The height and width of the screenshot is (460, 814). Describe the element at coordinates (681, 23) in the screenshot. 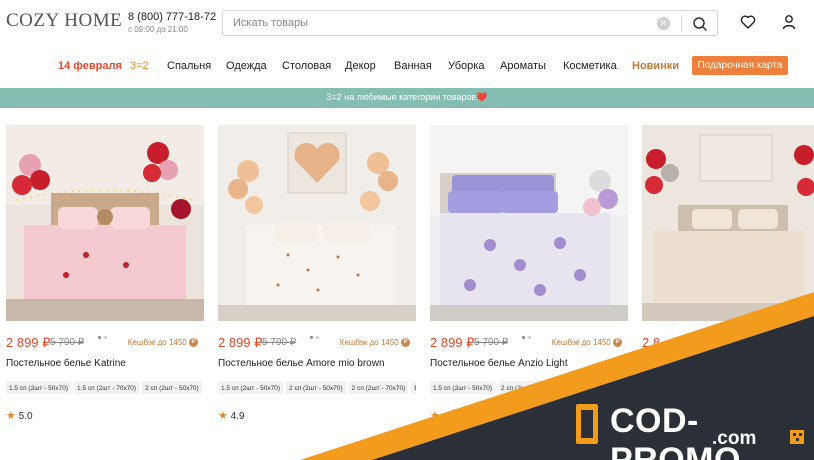

I see `search-divider` at that location.